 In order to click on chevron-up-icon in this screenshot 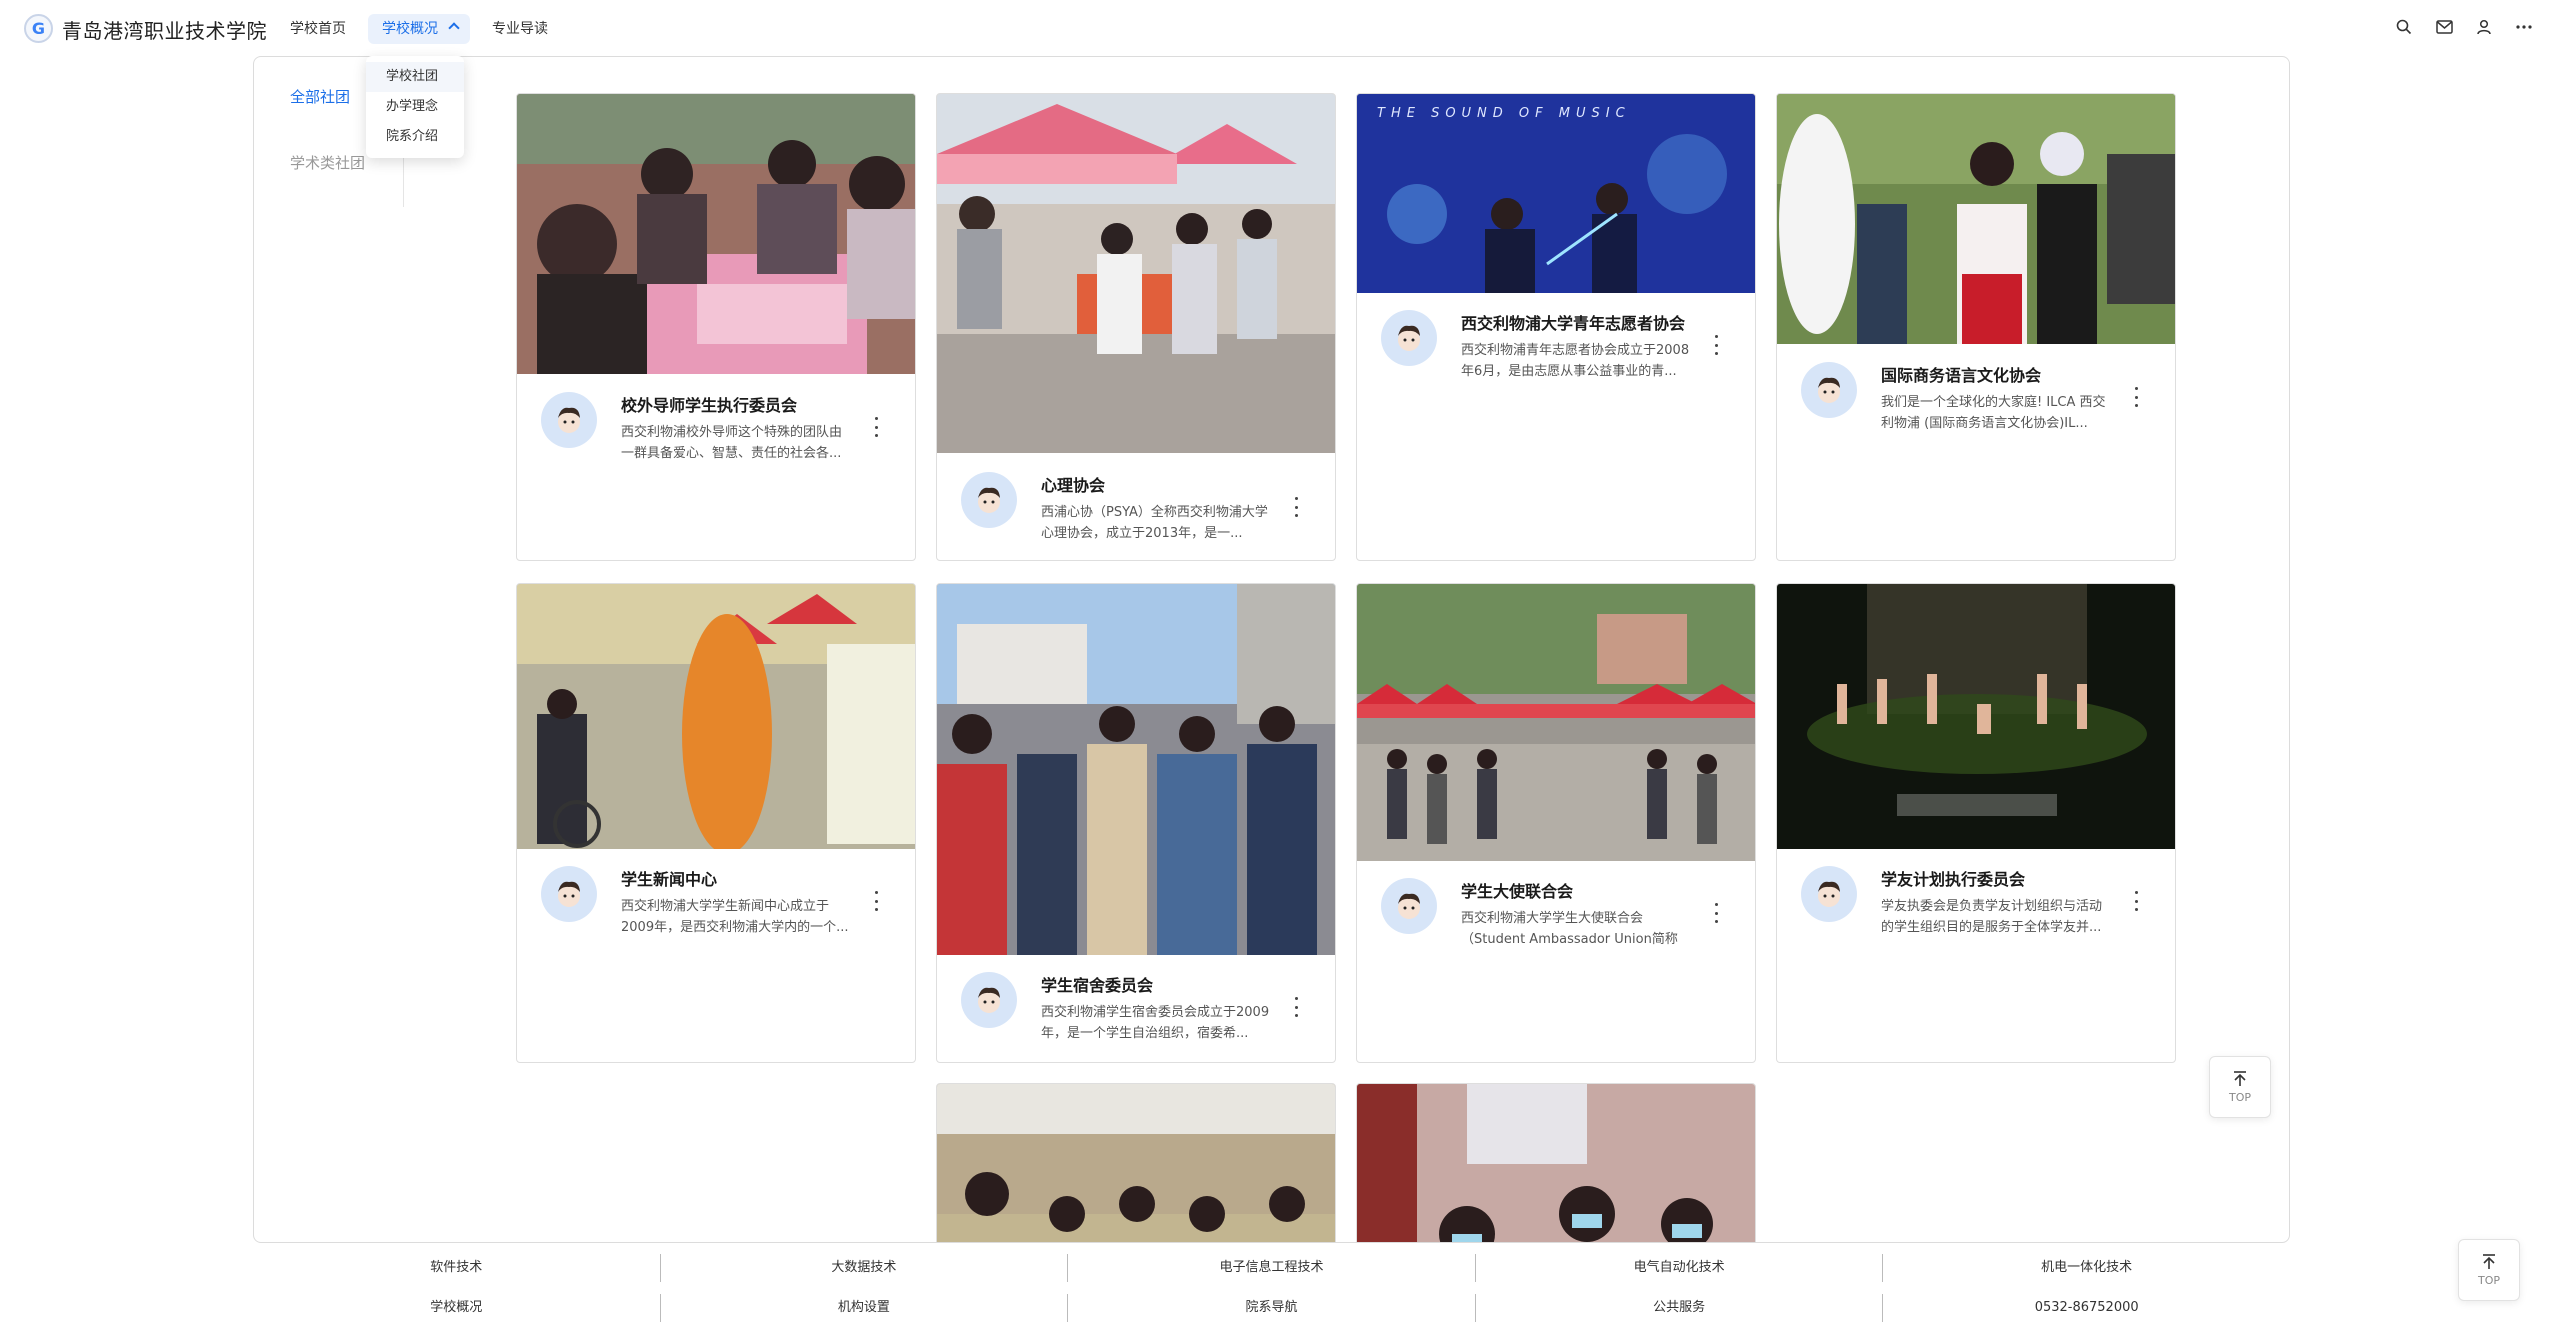, I will do `click(454, 28)`.